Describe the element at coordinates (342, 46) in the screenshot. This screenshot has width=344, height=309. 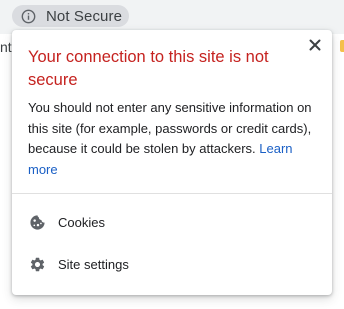
I see `extension-icon` at that location.